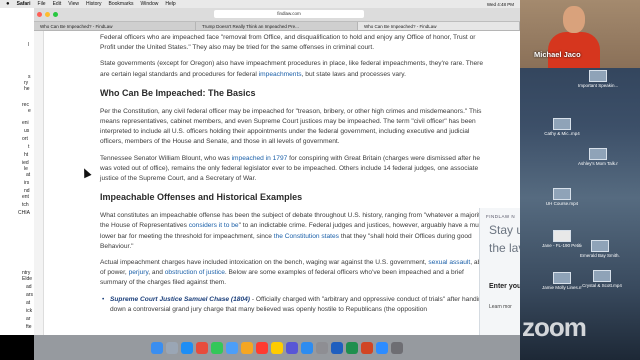 Image resolution: width=640 pixels, height=360 pixels. I want to click on menubar-clock: Wed 4:48 PM, so click(500, 4).